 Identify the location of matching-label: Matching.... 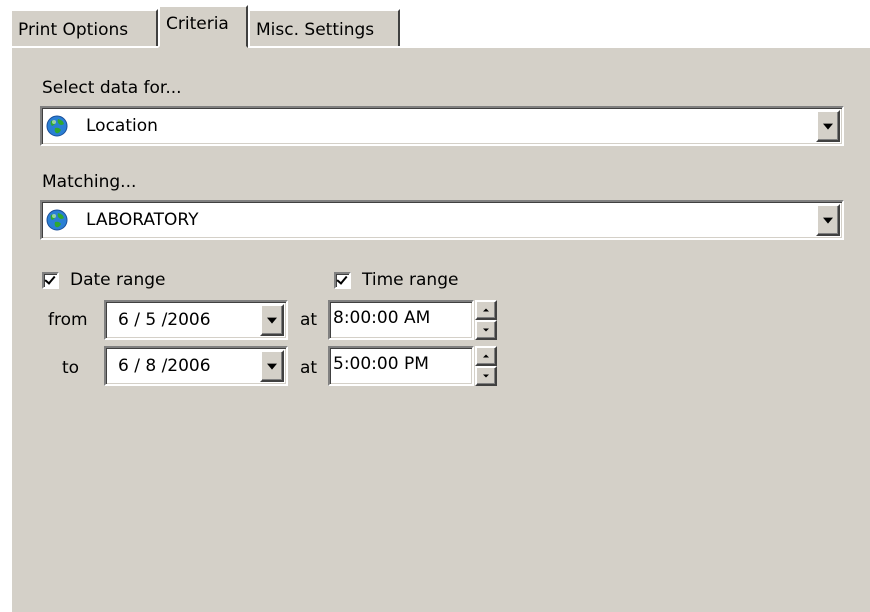
(89, 182).